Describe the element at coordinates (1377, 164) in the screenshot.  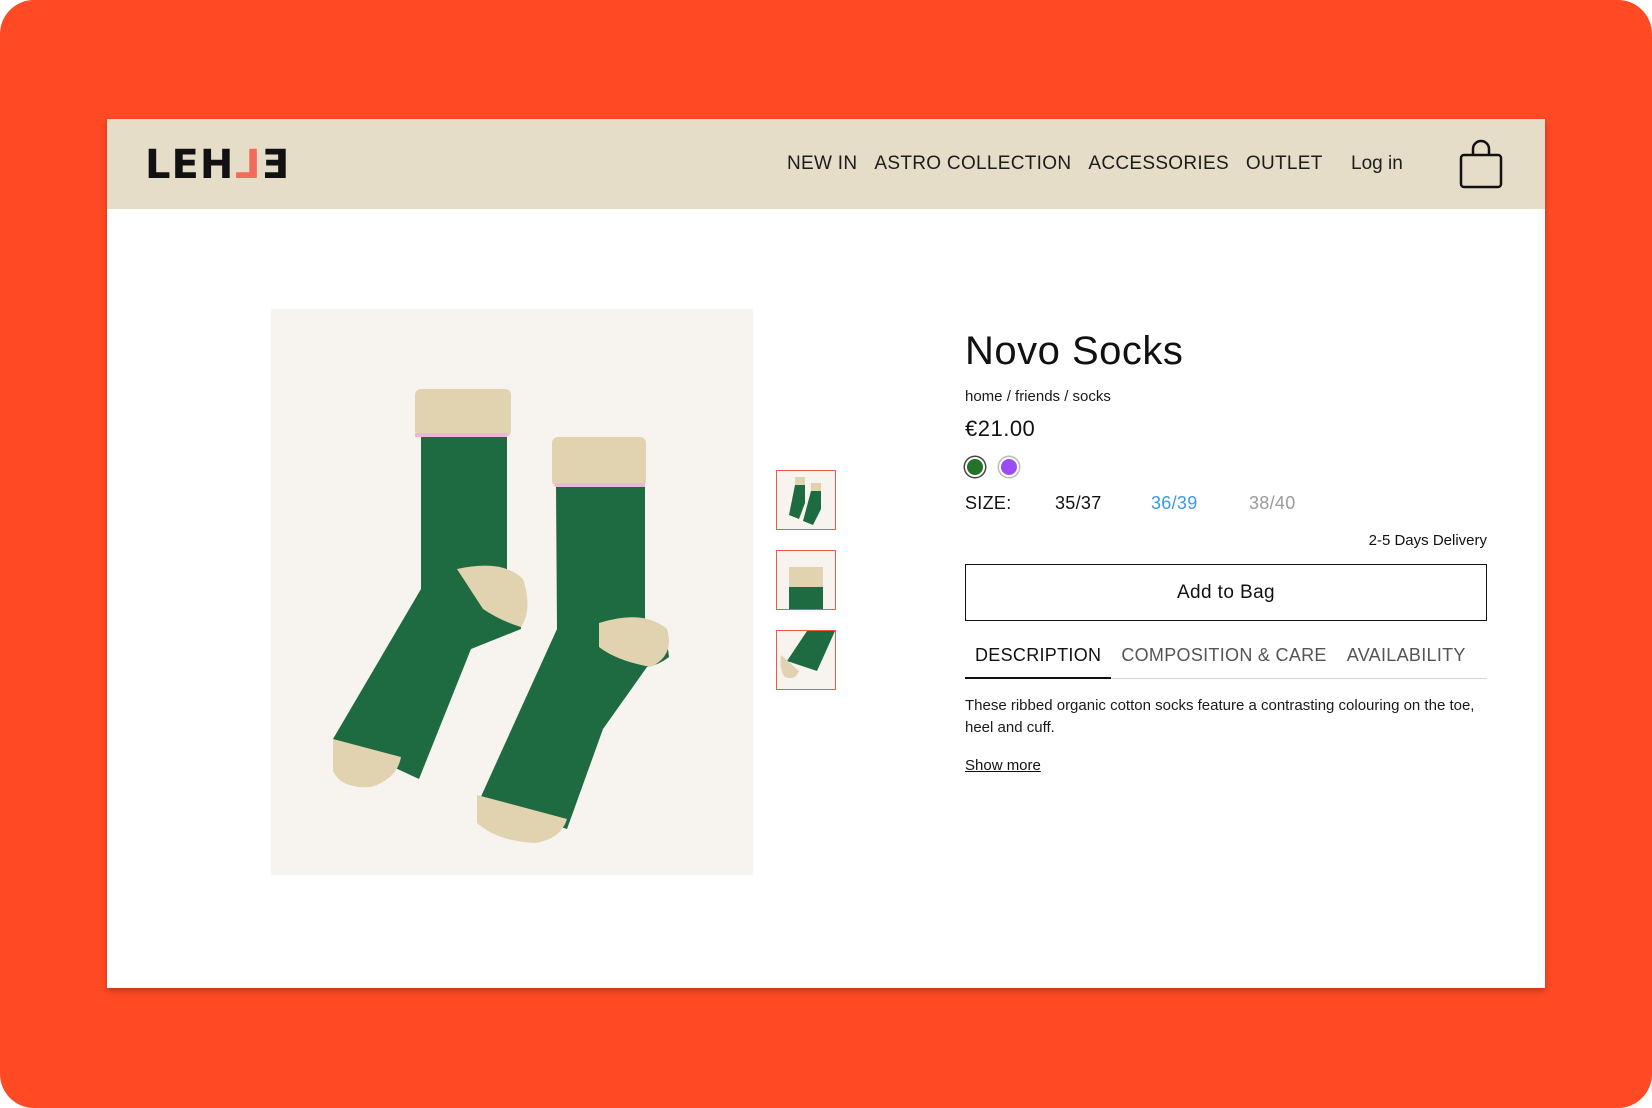
I see `login-link: Log in` at that location.